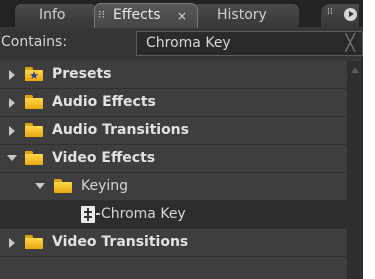 The height and width of the screenshot is (279, 375). I want to click on tab-info: Info, so click(56, 15).